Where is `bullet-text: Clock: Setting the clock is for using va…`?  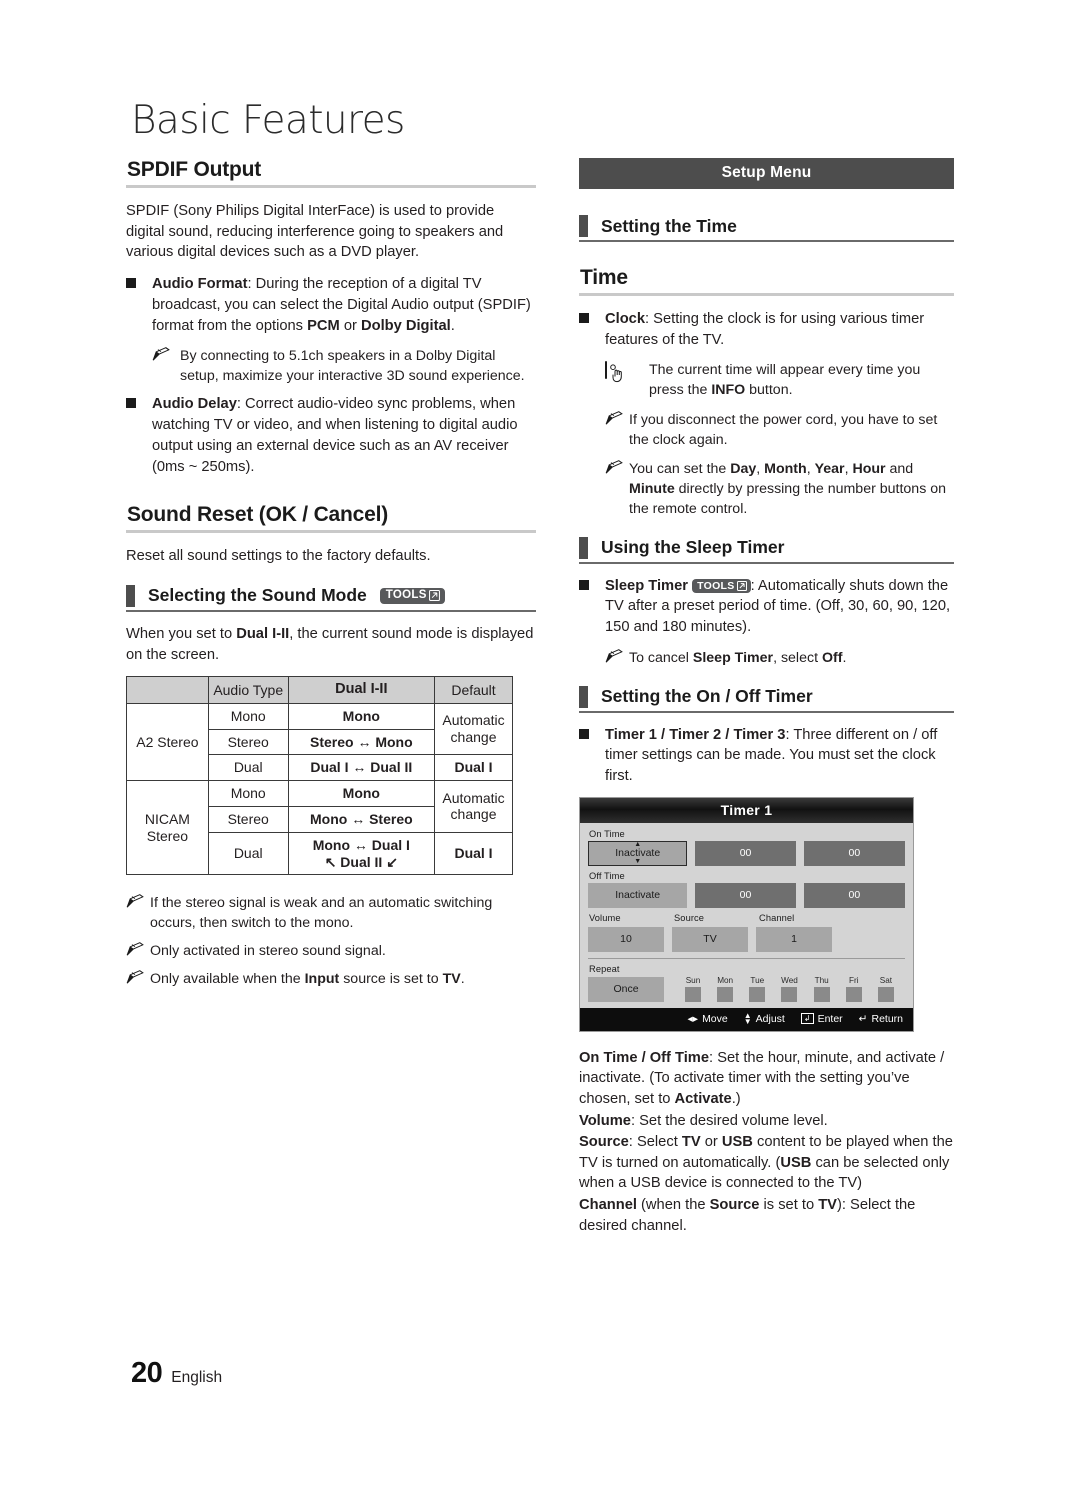 bullet-text: Clock: Setting the clock is for using va… is located at coordinates (779, 329).